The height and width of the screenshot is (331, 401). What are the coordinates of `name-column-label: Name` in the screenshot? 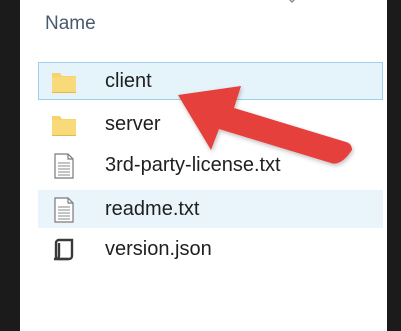 It's located at (70, 24).